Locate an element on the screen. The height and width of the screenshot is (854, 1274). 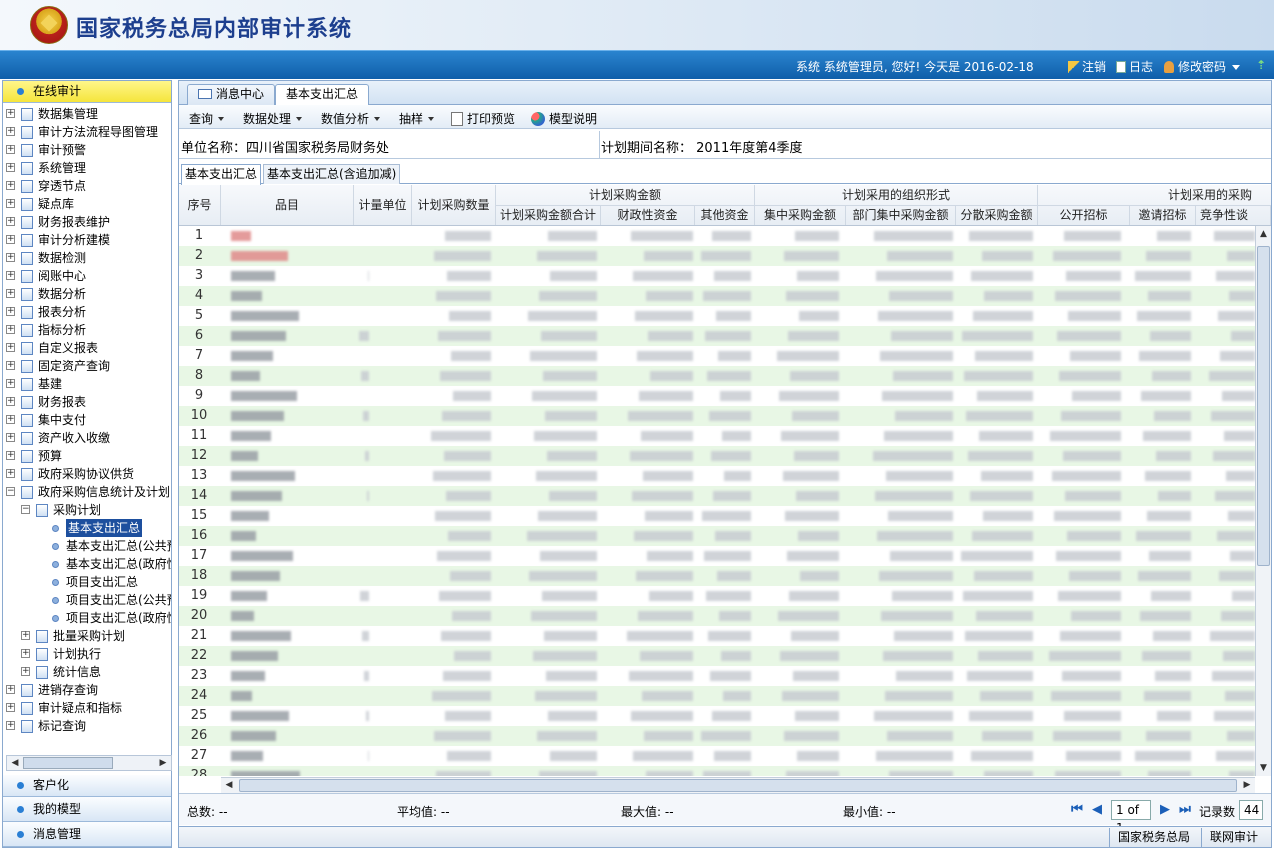
accordion-messages: 消息管理 is located at coordinates (87, 834).